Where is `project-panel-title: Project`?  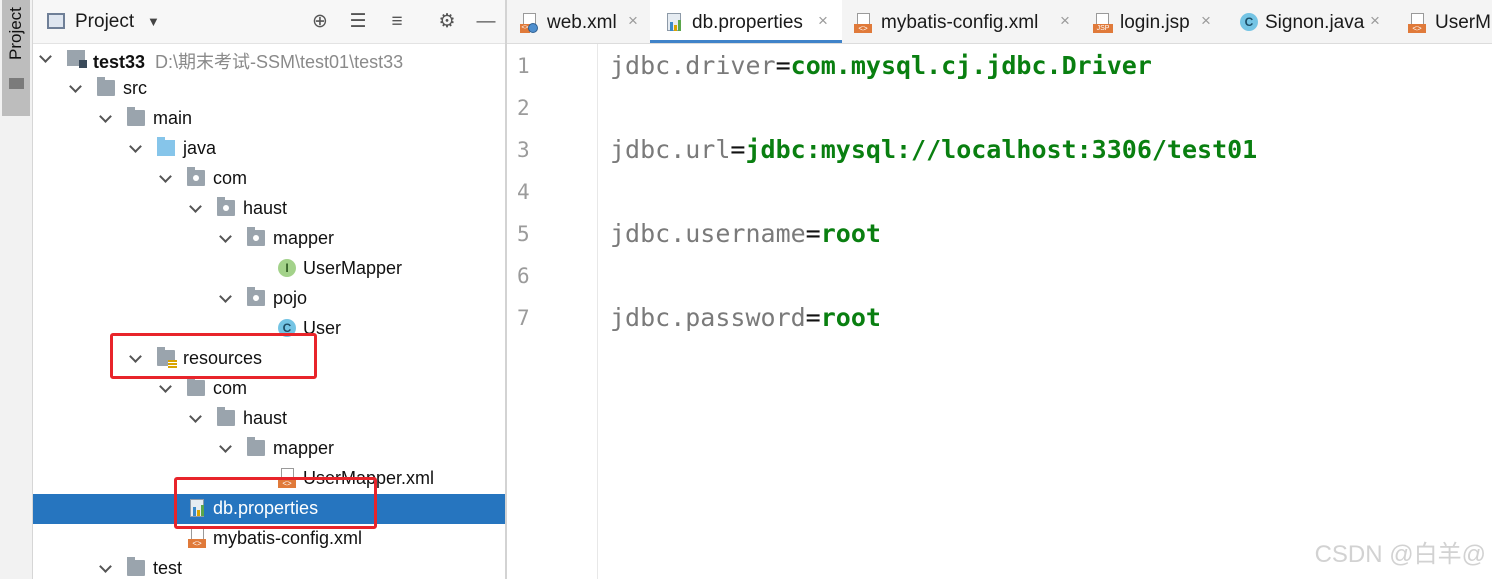
project-panel-title: Project is located at coordinates (104, 22).